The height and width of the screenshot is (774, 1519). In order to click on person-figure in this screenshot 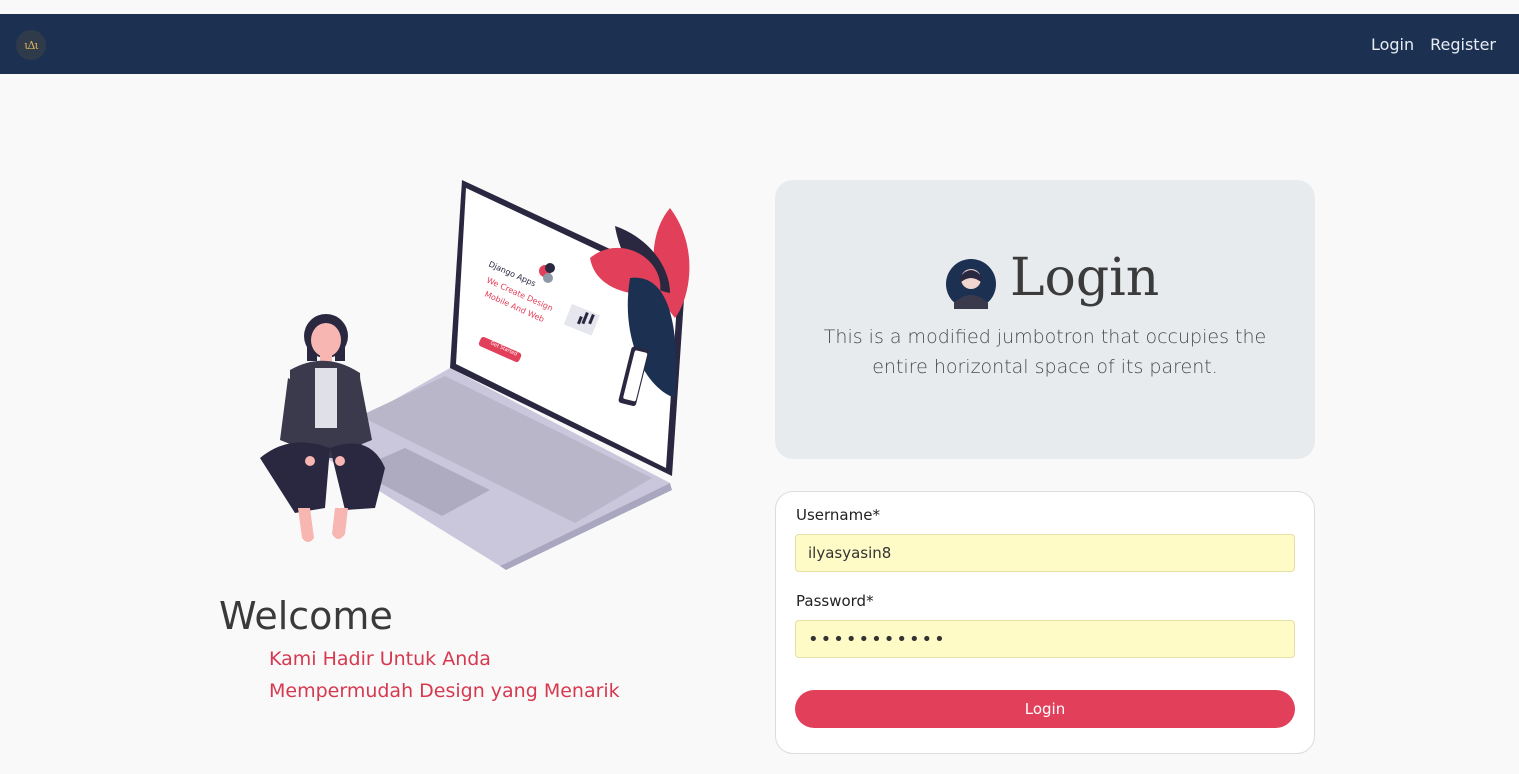, I will do `click(322, 428)`.